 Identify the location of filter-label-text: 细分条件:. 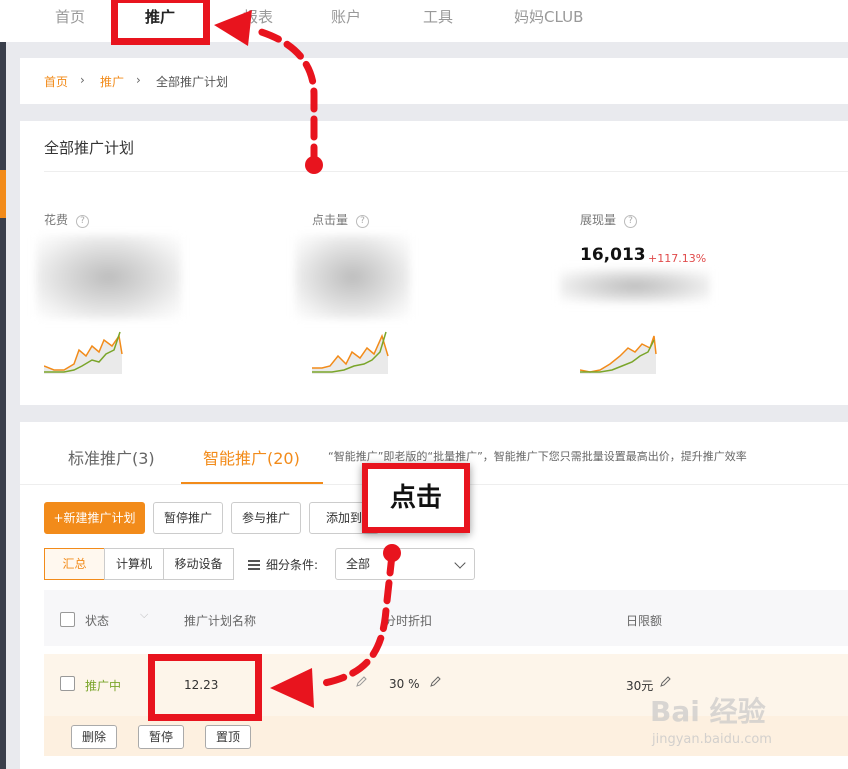
(292, 565).